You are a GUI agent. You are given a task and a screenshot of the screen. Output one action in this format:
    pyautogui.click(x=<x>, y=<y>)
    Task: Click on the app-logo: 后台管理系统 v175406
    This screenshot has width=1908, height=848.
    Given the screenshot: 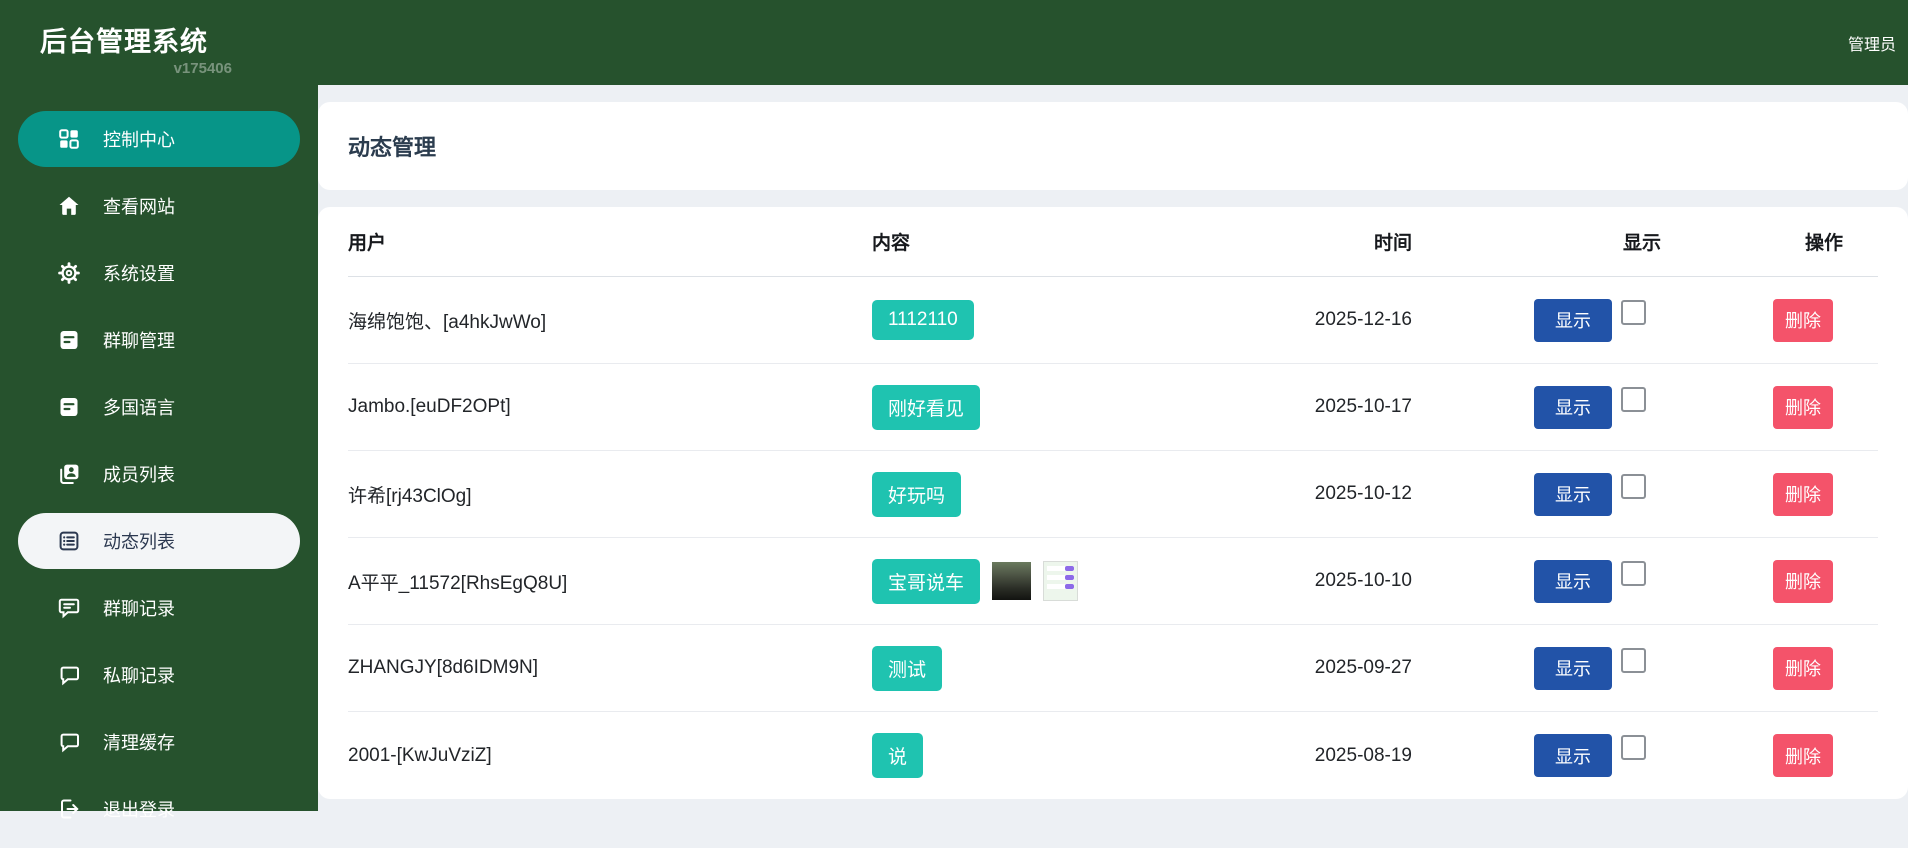 What is the action you would take?
    pyautogui.click(x=116, y=38)
    